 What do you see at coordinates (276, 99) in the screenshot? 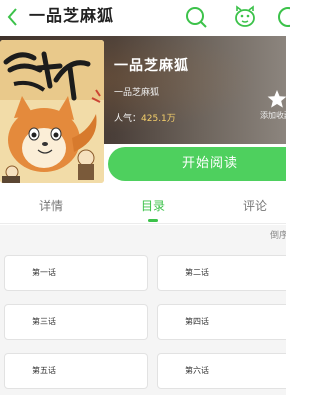
I see `star-icon` at bounding box center [276, 99].